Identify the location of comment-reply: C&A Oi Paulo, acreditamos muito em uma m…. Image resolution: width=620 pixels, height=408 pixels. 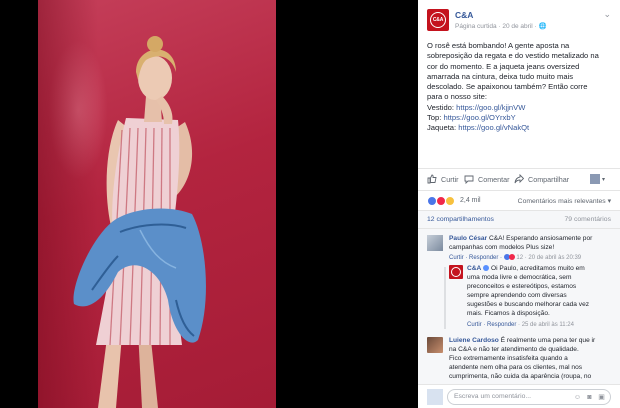
(531, 298).